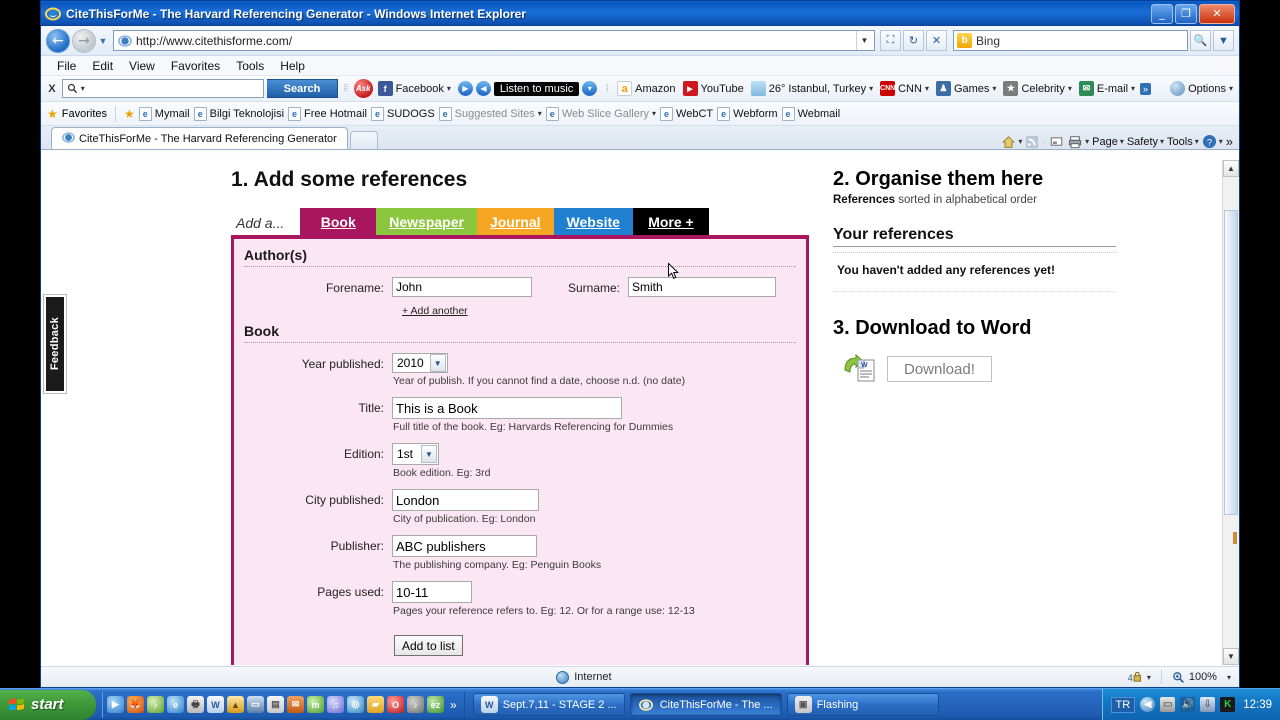  I want to click on toolbar-item-youtube: ▶ YouTube, so click(713, 88).